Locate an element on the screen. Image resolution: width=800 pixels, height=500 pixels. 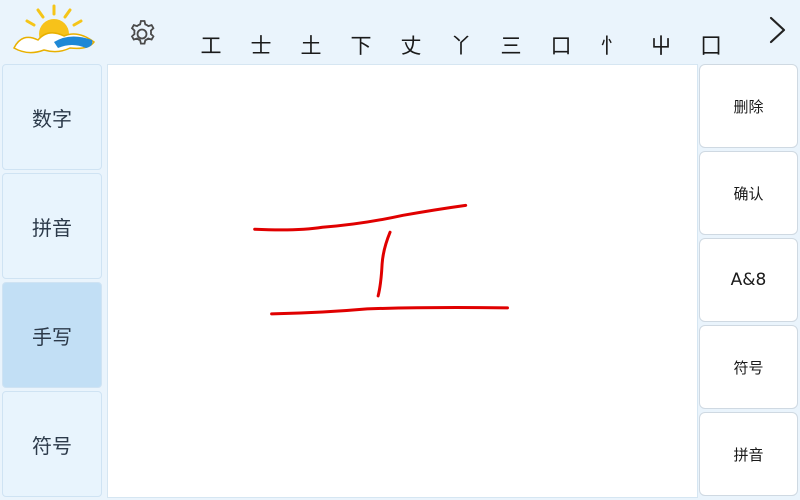
mode-symbol-button: 符号 is located at coordinates (52, 444).